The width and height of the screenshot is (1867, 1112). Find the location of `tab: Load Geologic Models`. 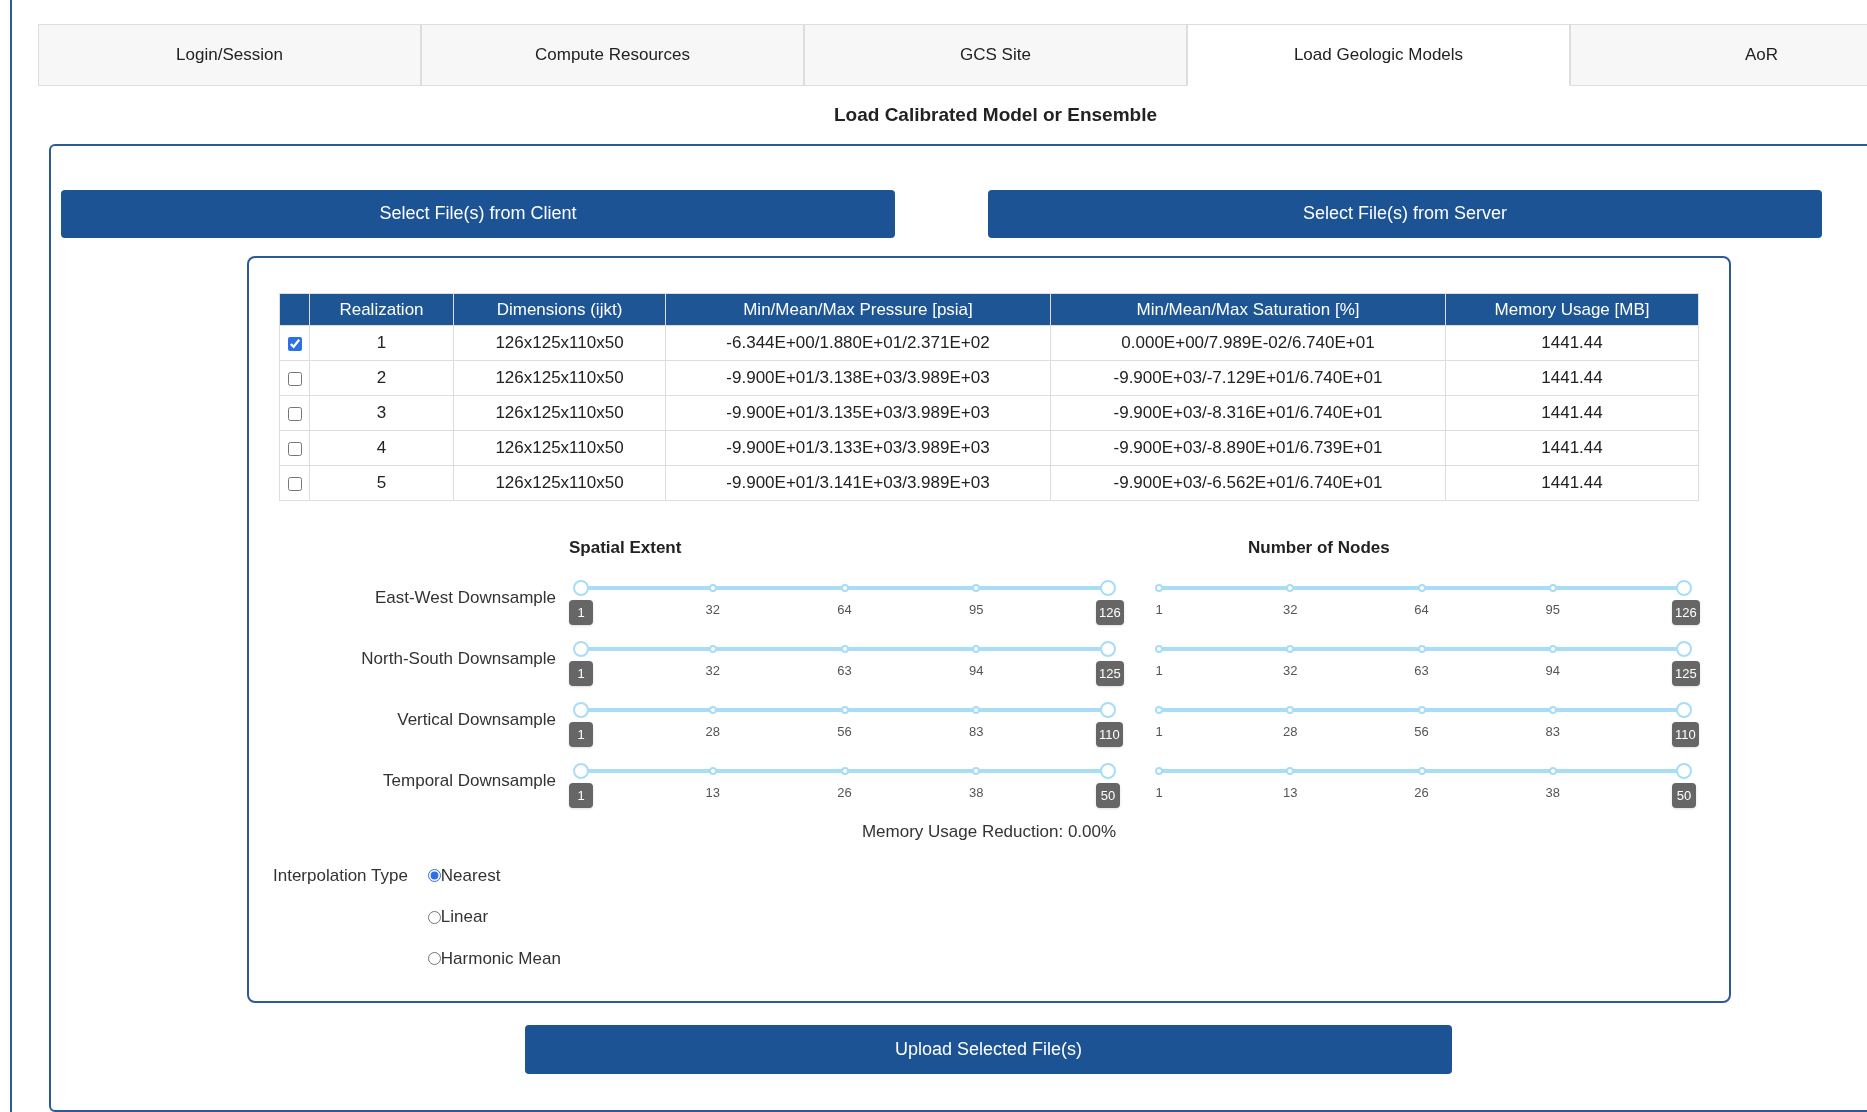

tab: Load Geologic Models is located at coordinates (1378, 55).